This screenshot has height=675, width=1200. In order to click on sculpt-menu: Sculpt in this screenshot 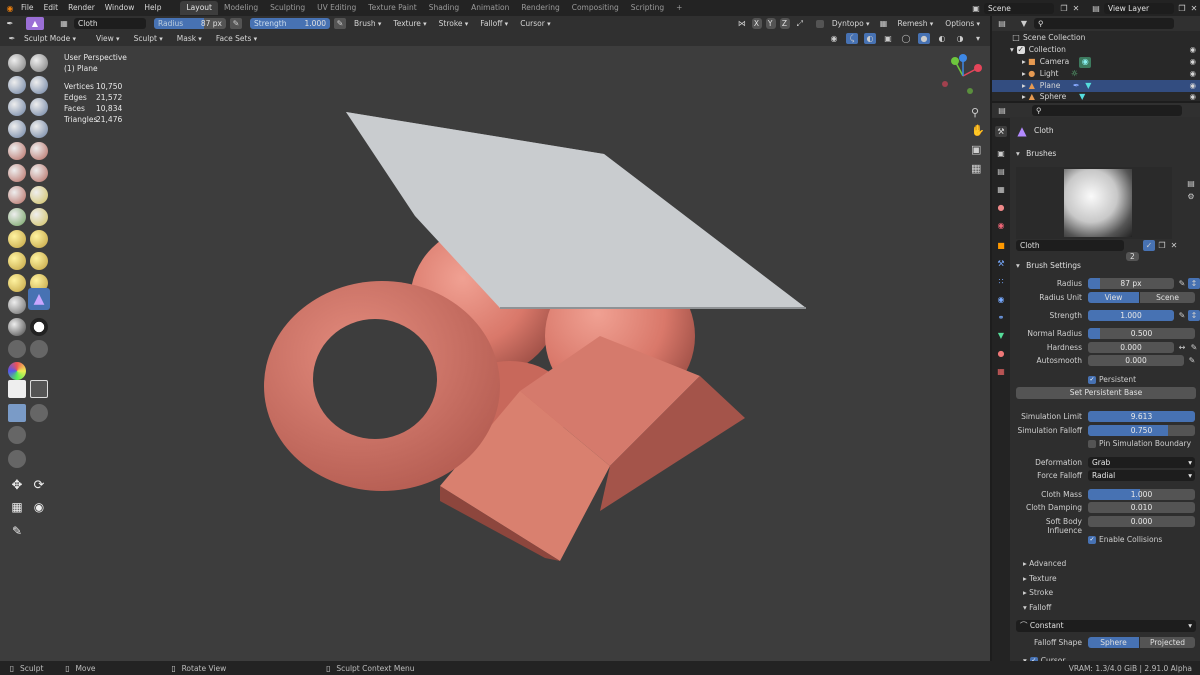, I will do `click(148, 39)`.